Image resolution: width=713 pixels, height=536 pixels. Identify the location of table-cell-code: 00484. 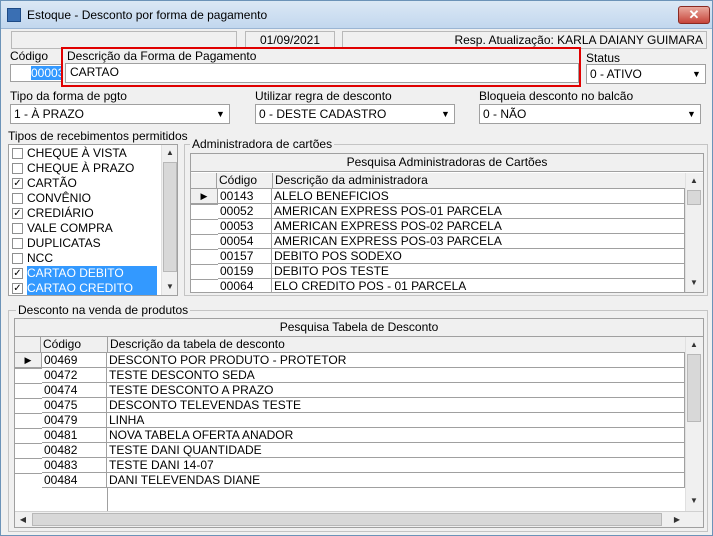
(74, 480).